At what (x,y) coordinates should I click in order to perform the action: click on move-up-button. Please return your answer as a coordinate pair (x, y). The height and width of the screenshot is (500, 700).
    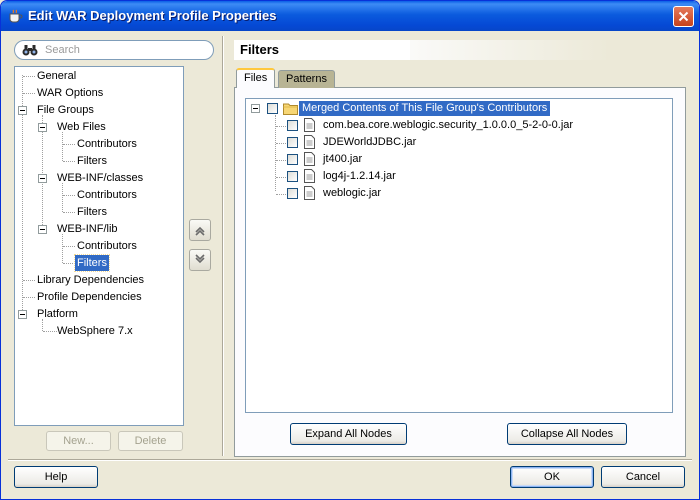
    Looking at the image, I should click on (200, 230).